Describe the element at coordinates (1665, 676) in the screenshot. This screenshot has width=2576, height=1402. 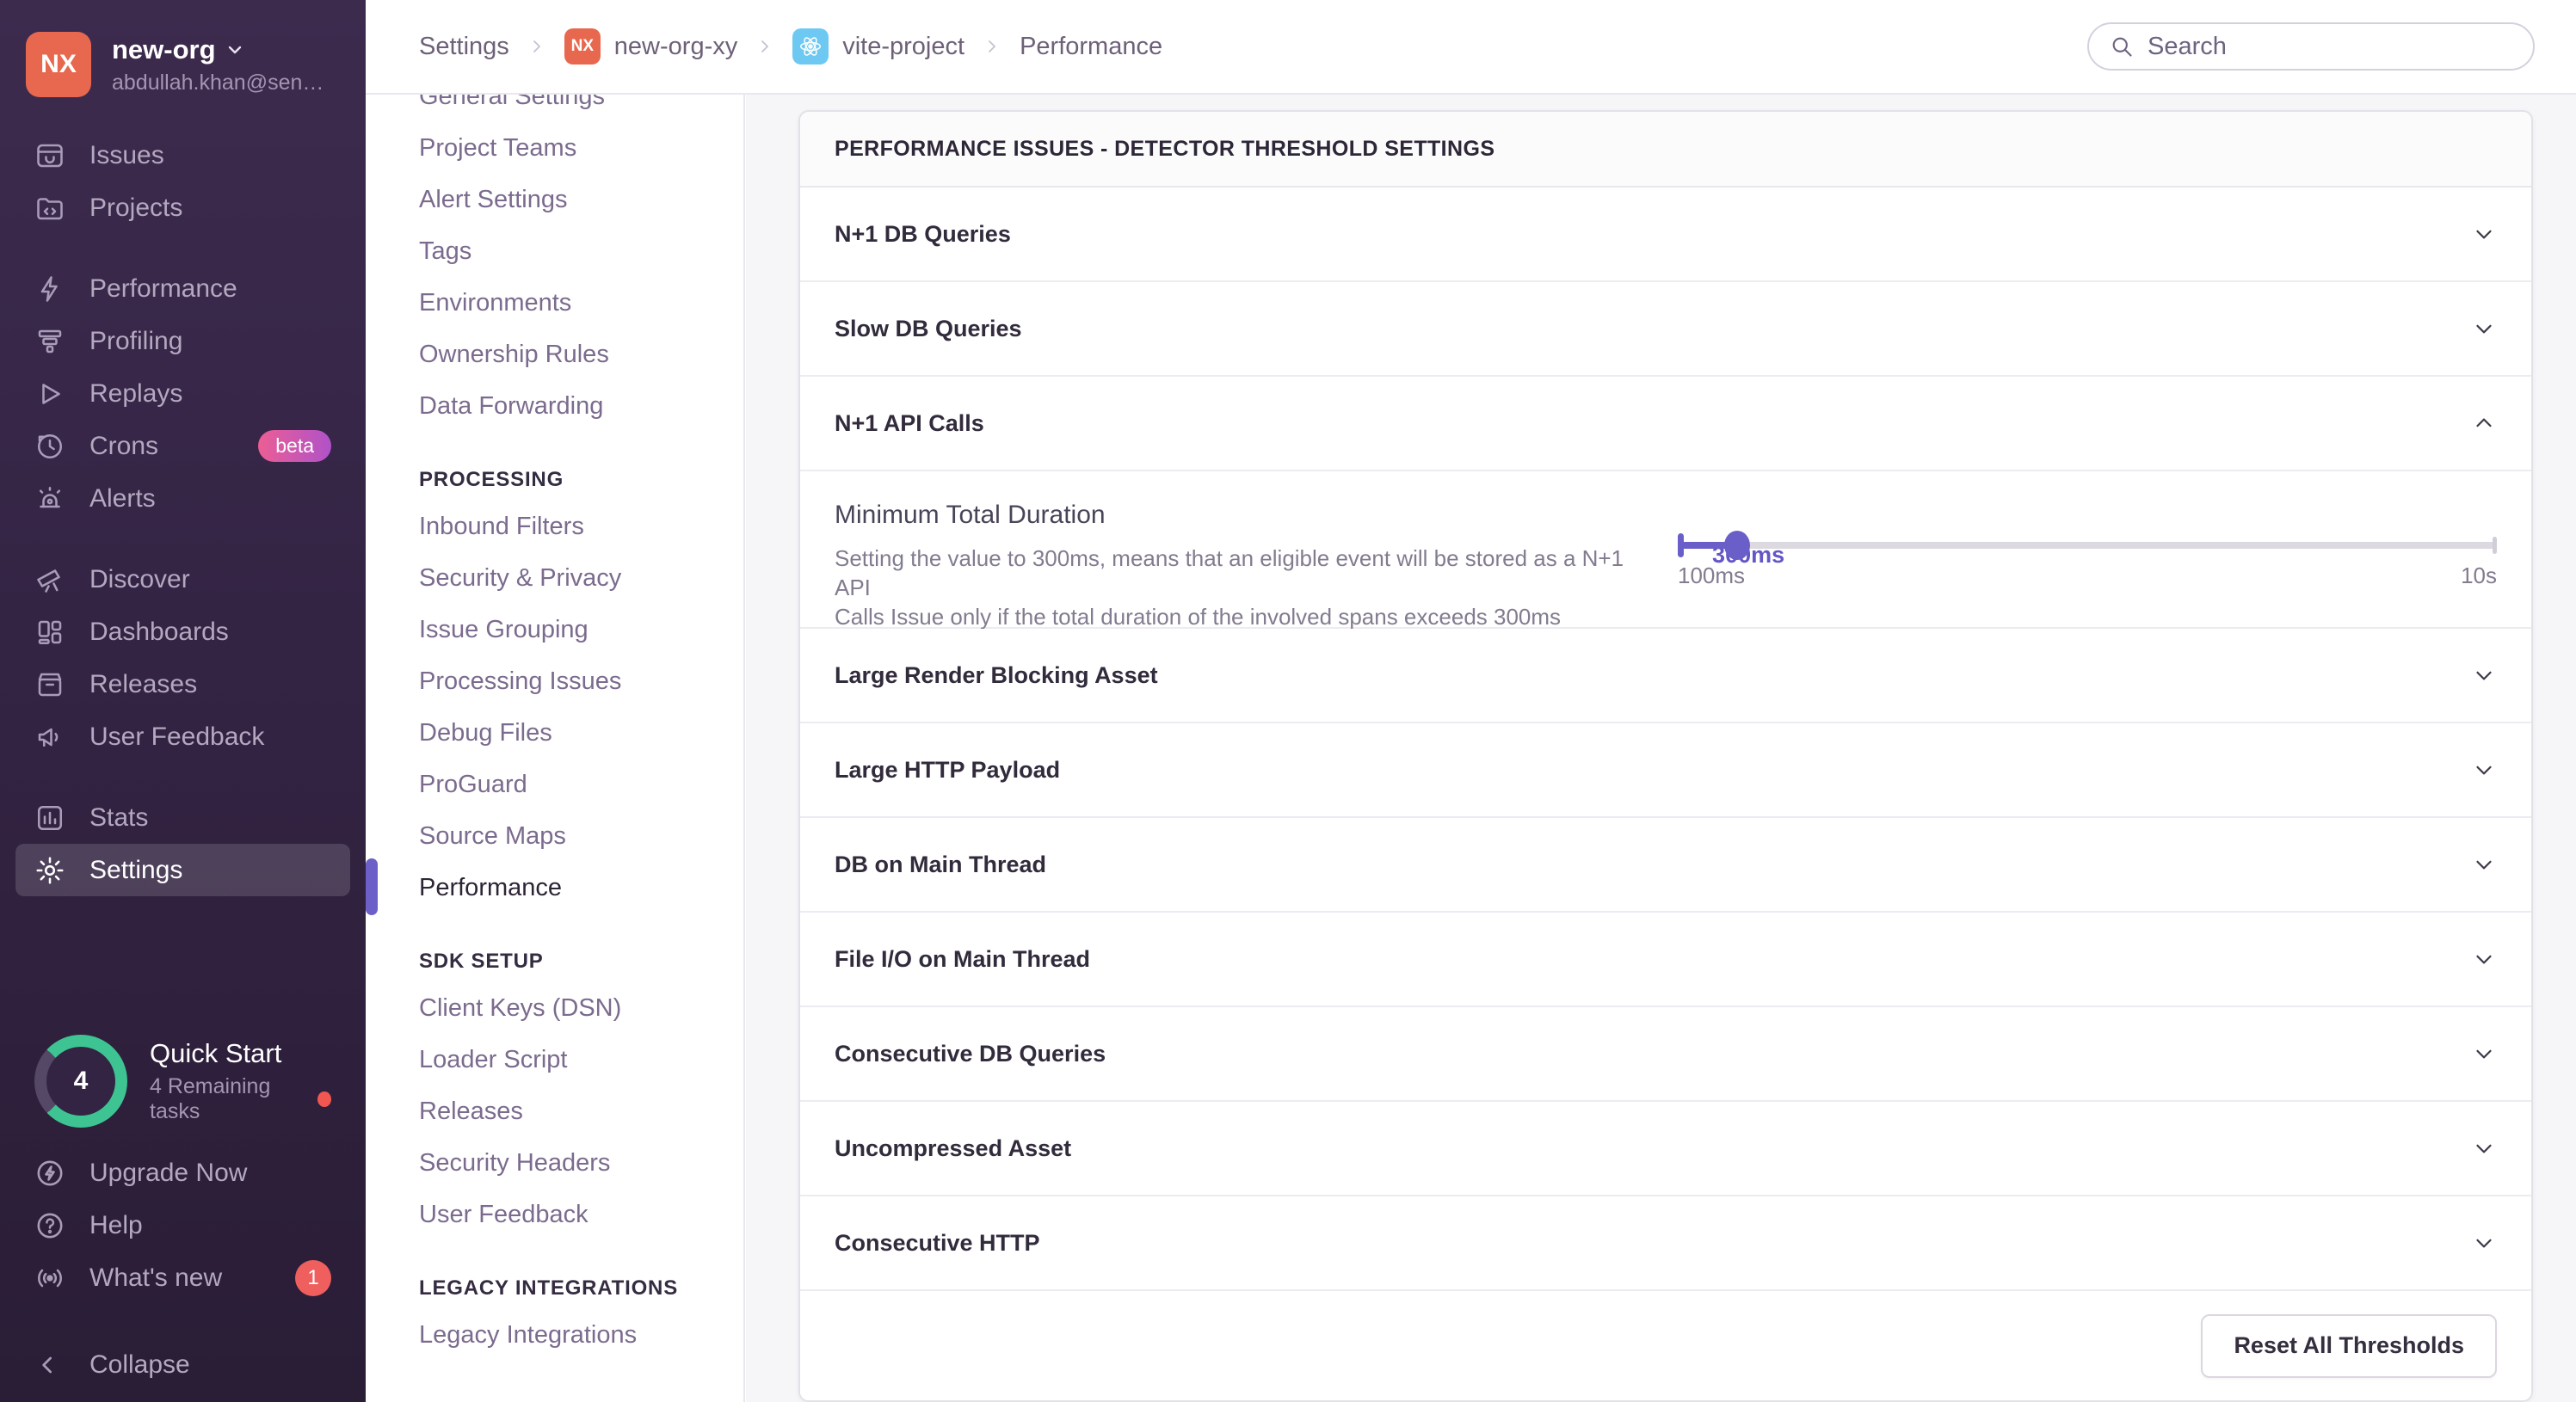
I see `accordion-large-render-blocking-asset: Large Render Blocking Asset` at that location.